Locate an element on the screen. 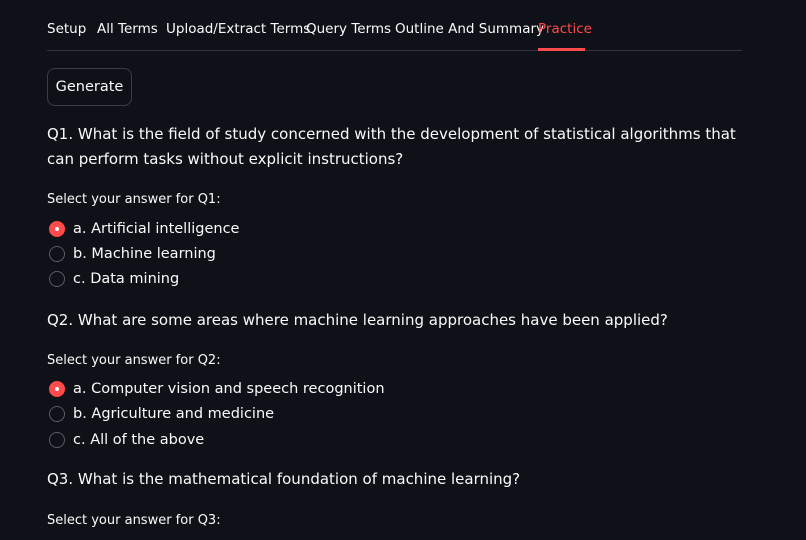 This screenshot has height=540, width=806. question-3-select-label: Select your answer for Q3: is located at coordinates (134, 520).